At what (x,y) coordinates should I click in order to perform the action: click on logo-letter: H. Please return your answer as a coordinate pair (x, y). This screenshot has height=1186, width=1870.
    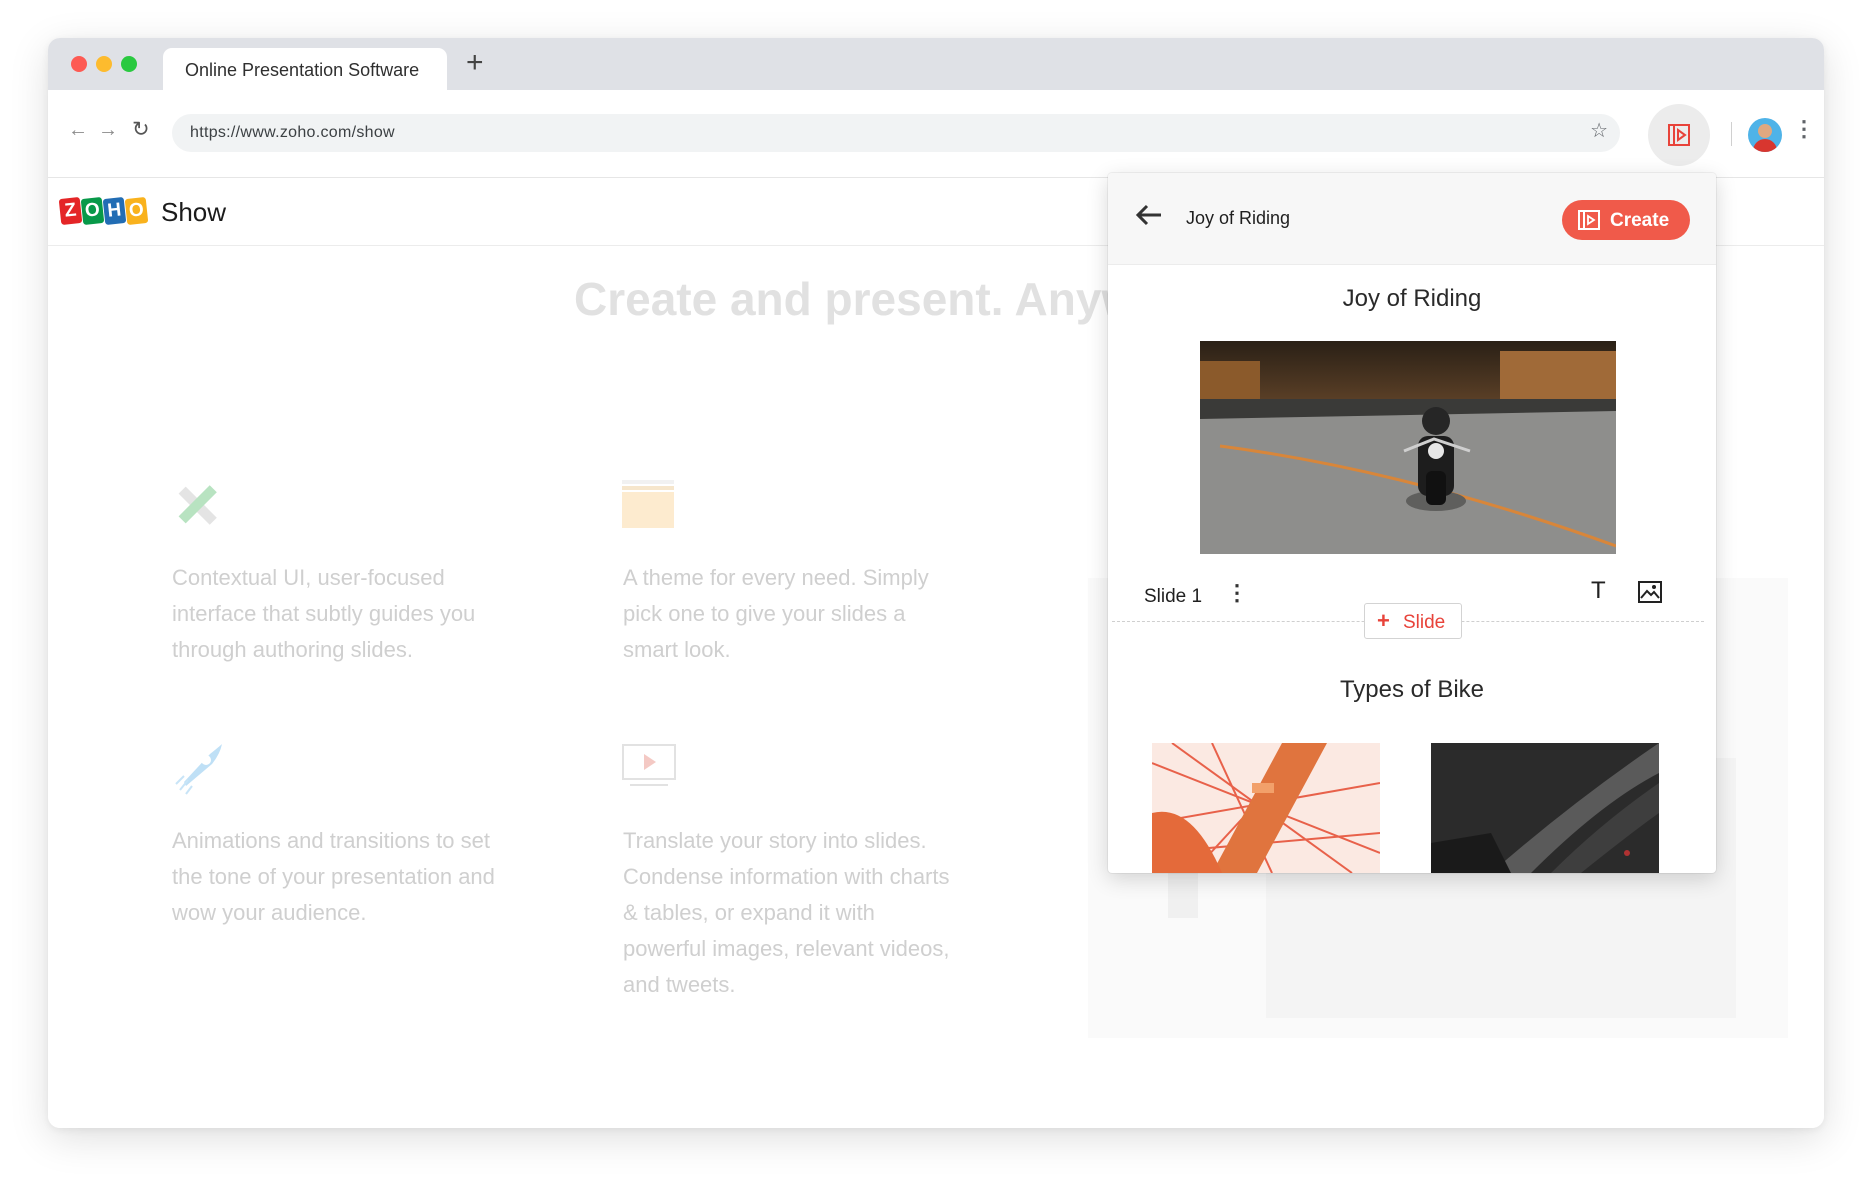
    Looking at the image, I should click on (114, 211).